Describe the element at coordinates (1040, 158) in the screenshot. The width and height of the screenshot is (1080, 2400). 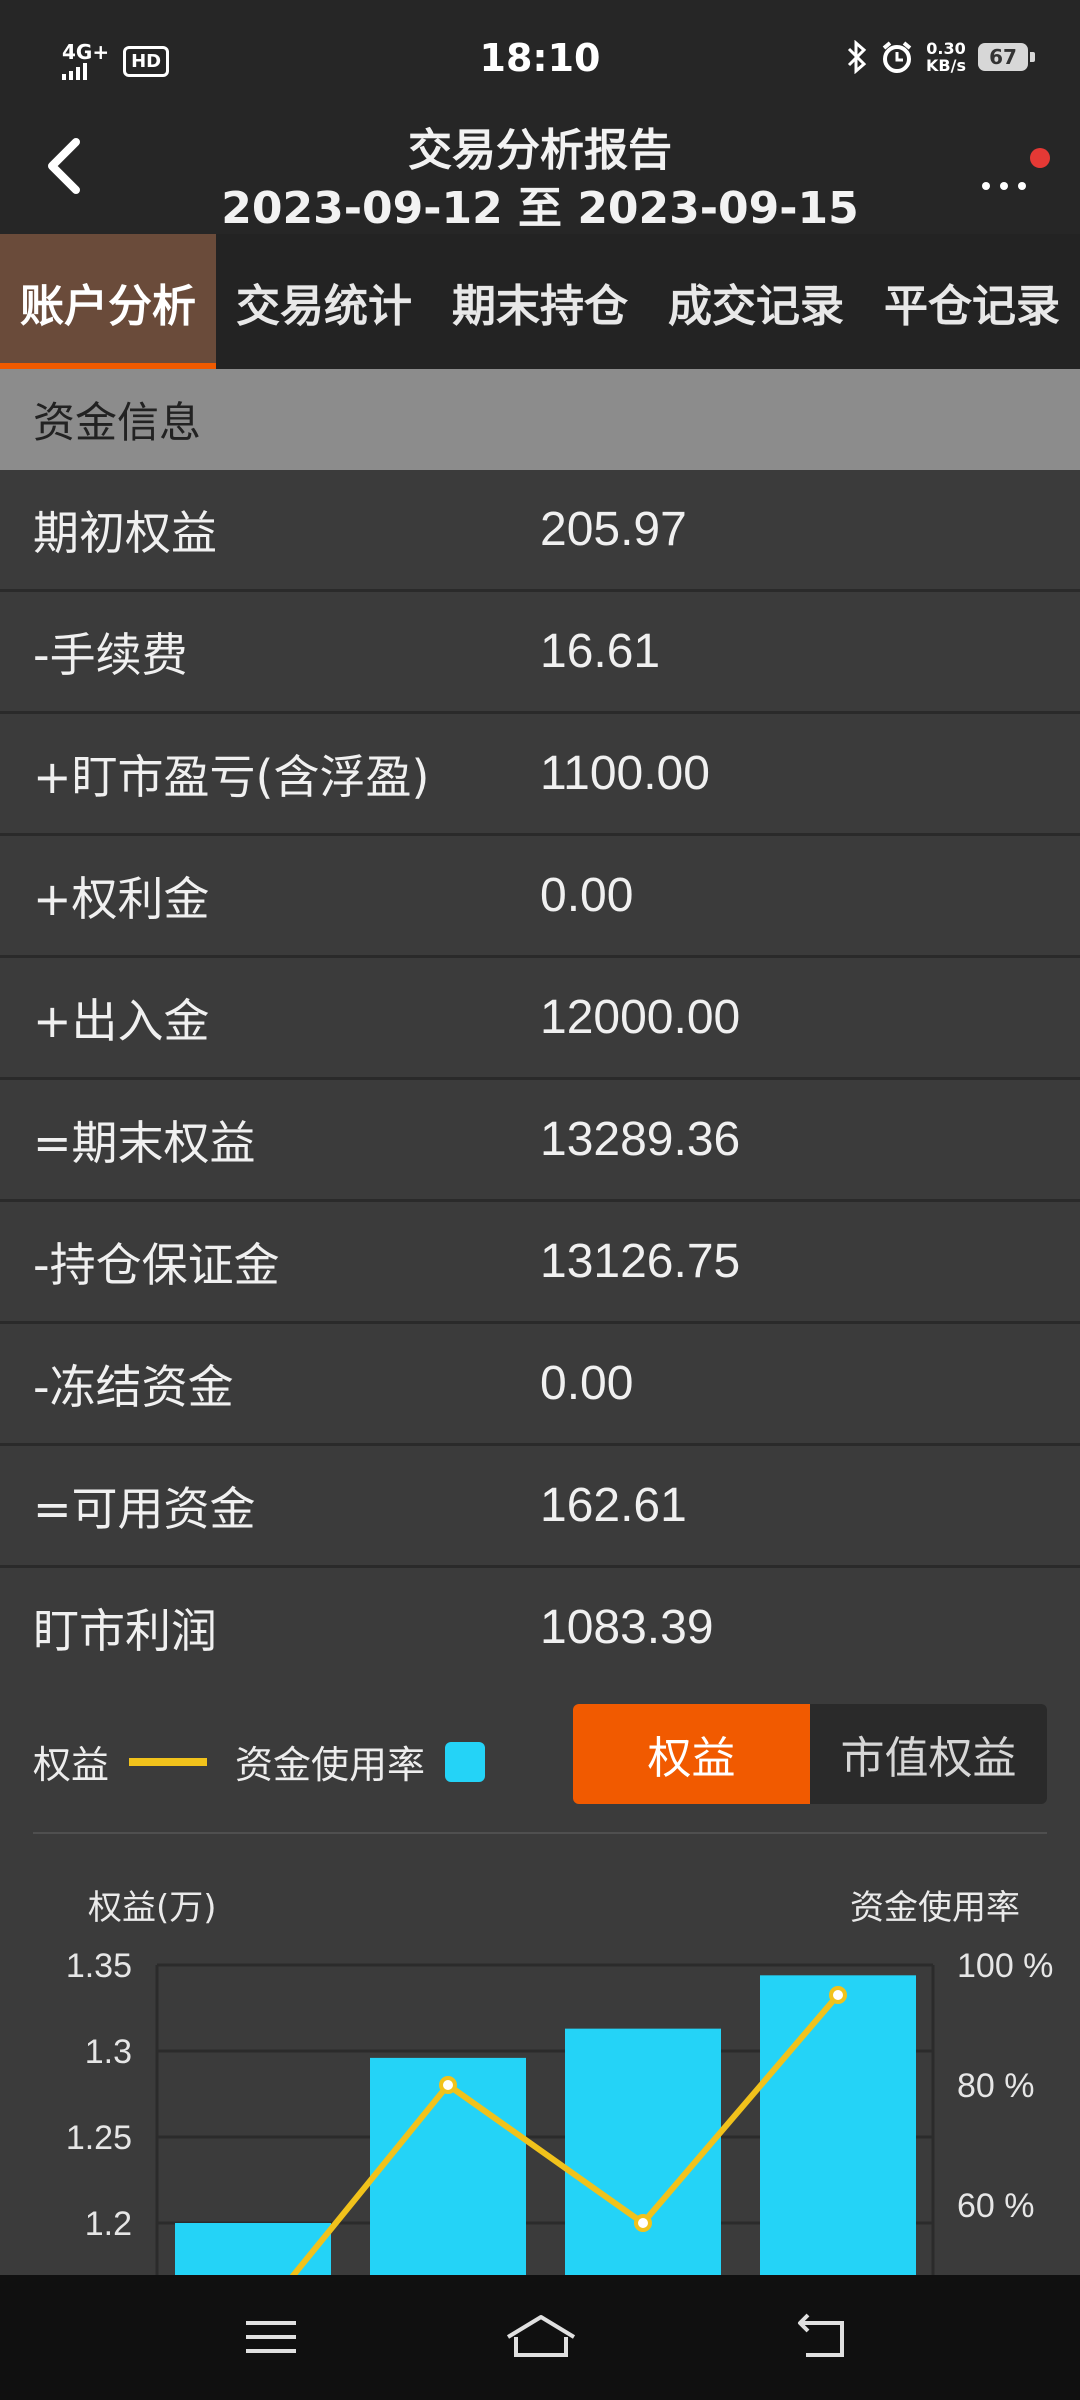
I see `notification-dot` at that location.